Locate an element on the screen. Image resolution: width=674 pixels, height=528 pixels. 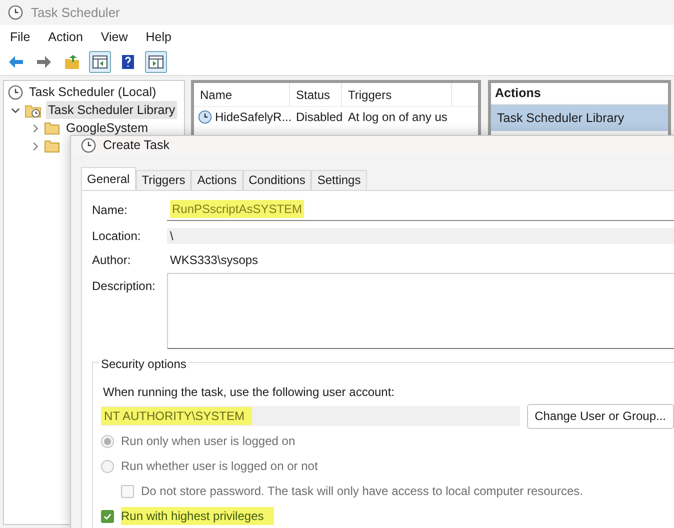
menu-item: Action is located at coordinates (65, 37).